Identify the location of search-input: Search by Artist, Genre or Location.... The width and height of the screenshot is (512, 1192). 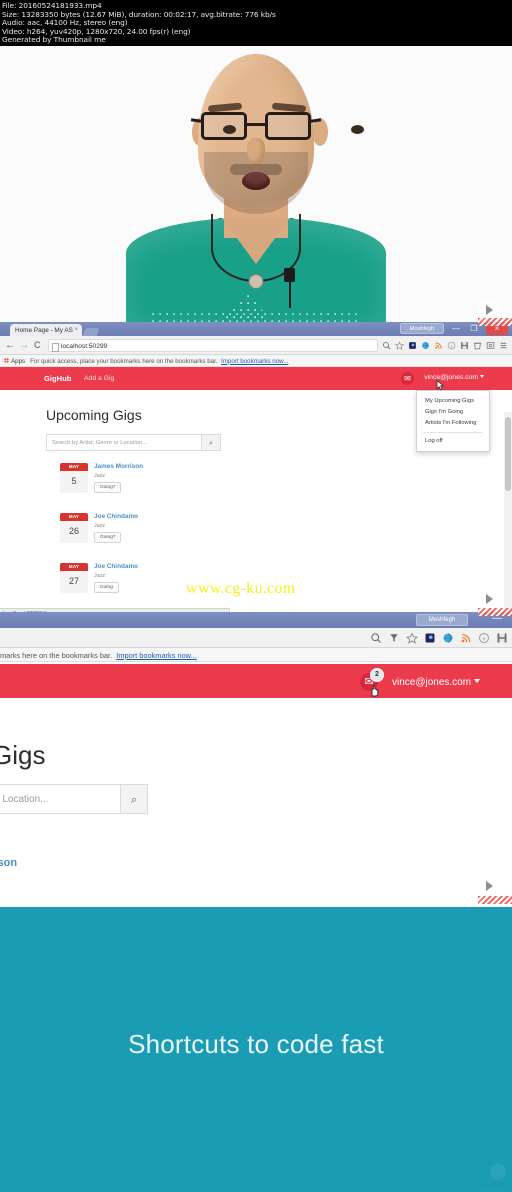
(123, 442).